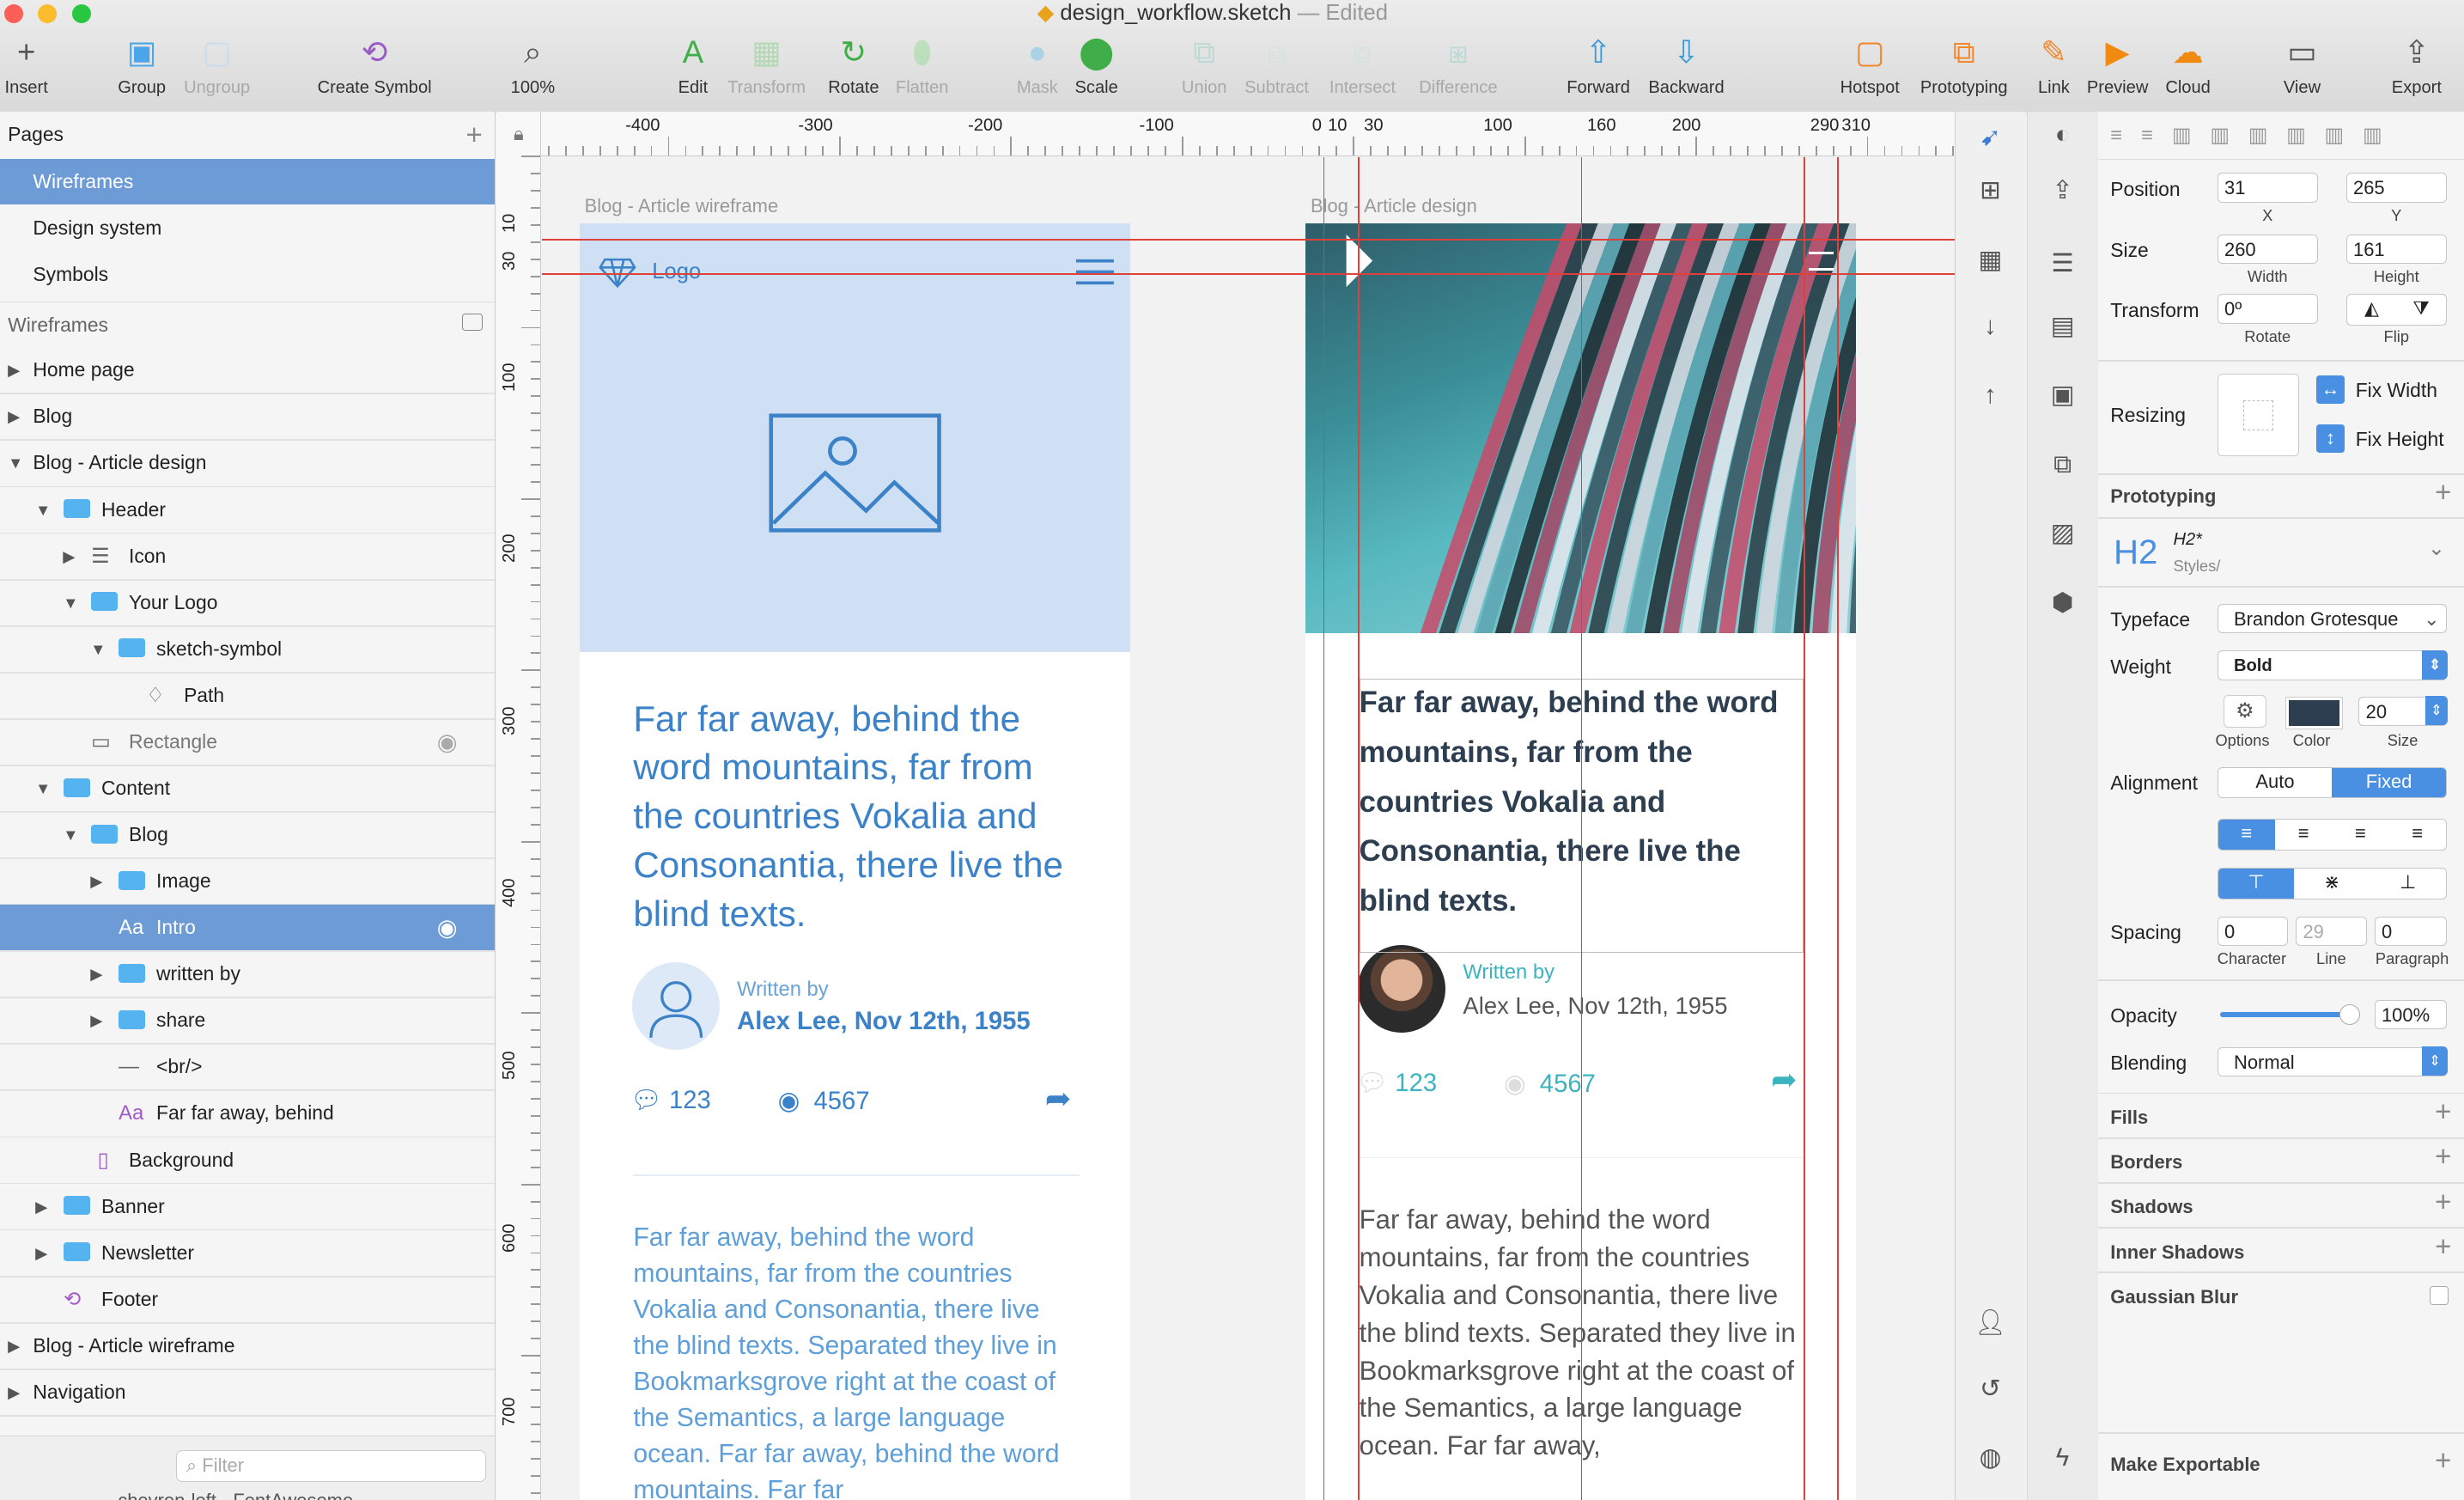 The width and height of the screenshot is (2464, 1500). I want to click on gaussian-blur-checkbox, so click(2439, 1295).